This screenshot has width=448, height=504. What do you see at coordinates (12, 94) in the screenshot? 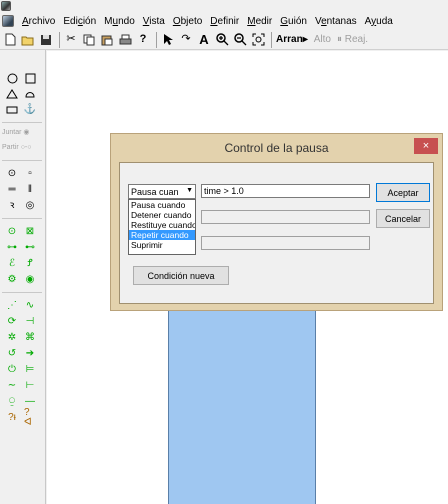
I see `polygon-tool-icon` at bounding box center [12, 94].